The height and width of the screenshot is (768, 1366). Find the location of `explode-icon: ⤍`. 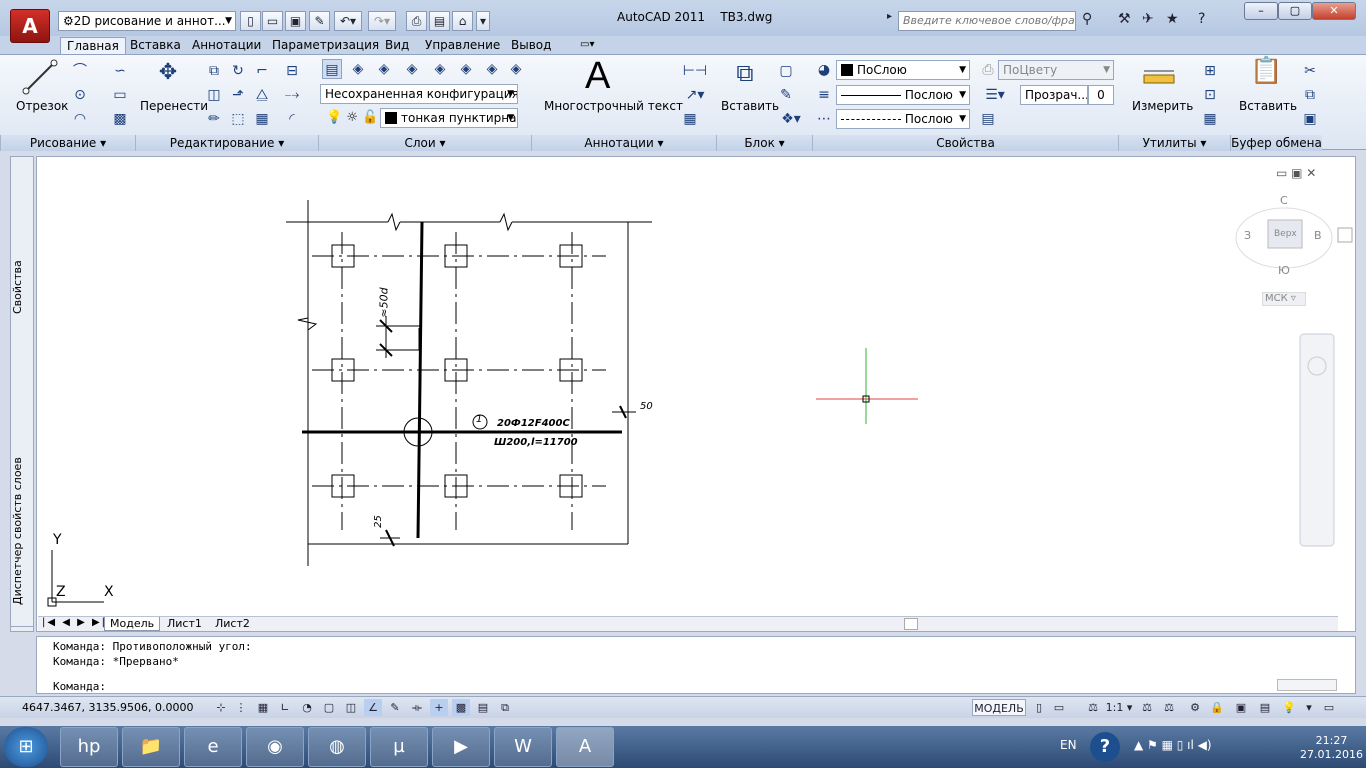

explode-icon: ⤍ is located at coordinates (292, 95).